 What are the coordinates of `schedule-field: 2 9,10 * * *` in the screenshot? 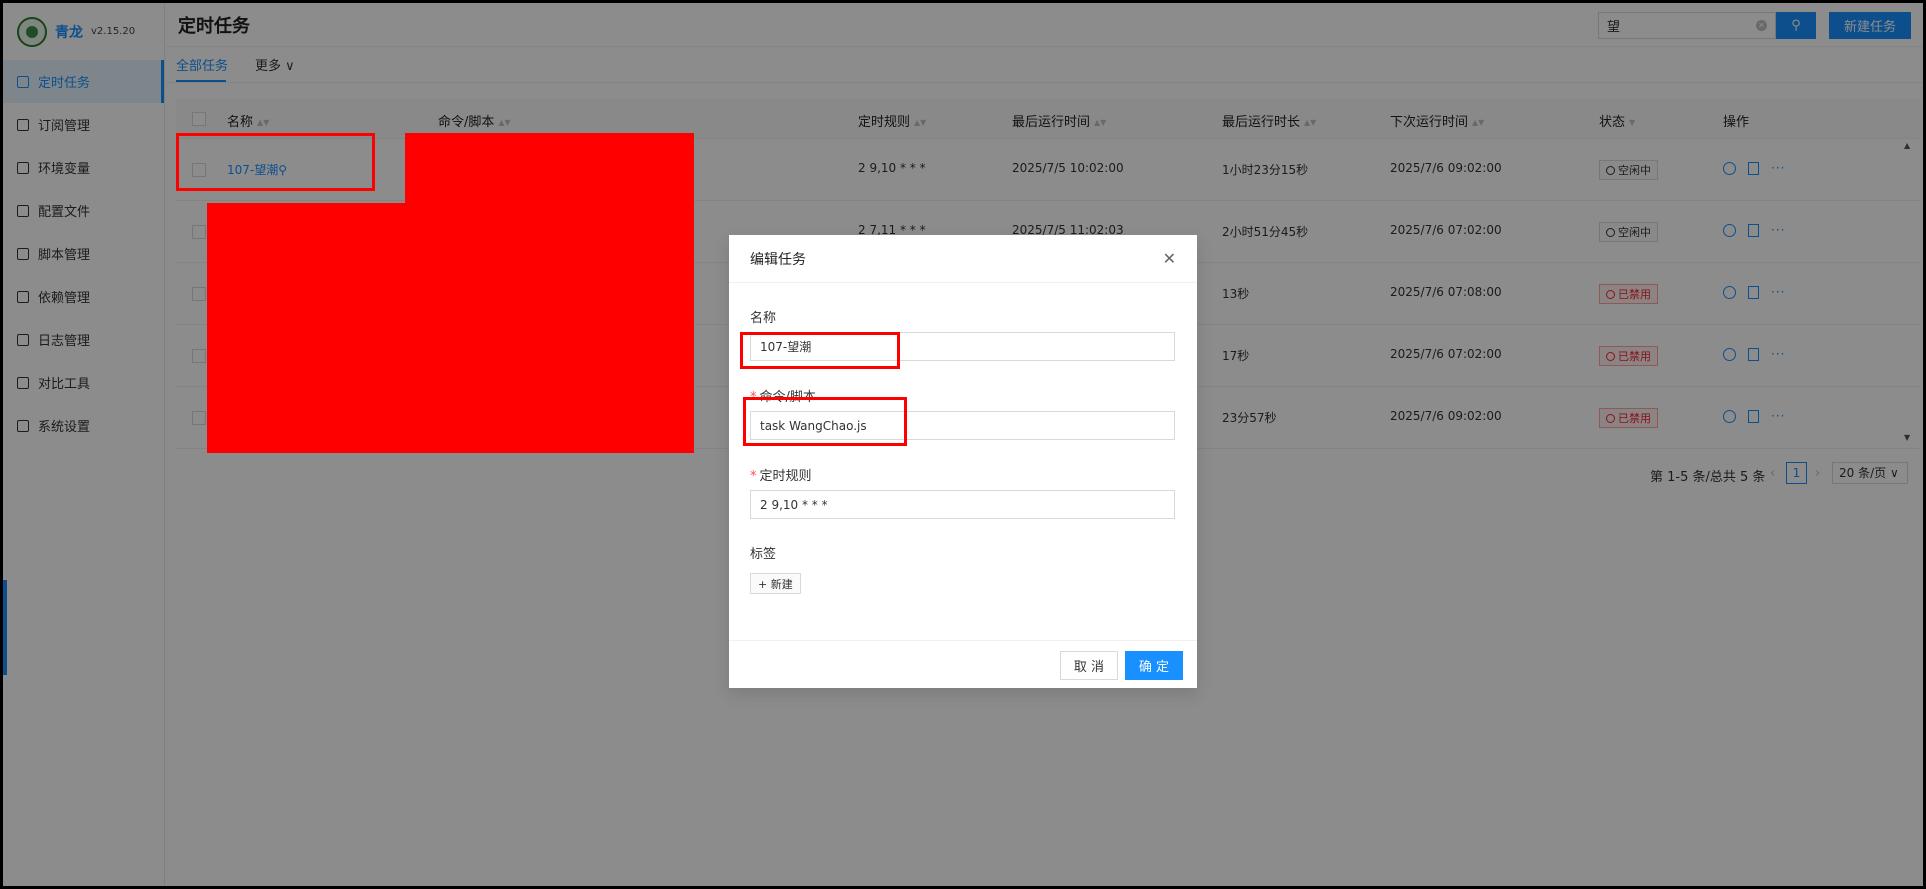 It's located at (962, 504).